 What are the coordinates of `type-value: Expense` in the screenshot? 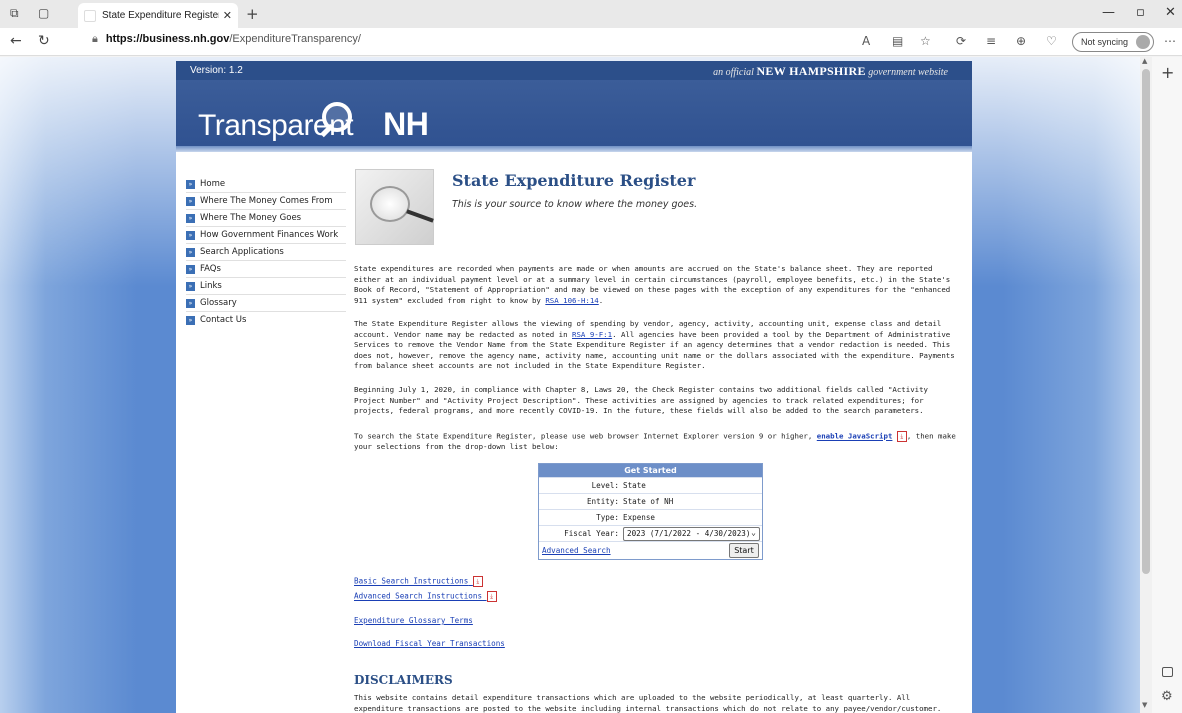 It's located at (639, 517).